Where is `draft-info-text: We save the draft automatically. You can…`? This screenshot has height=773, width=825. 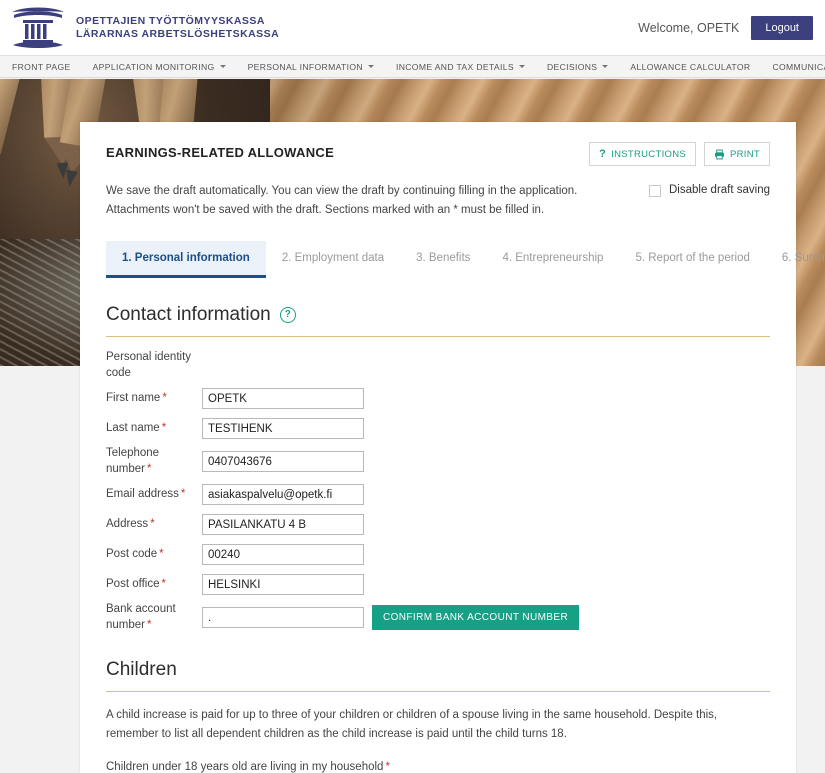
draft-info-text: We save the draft automatically. You can… is located at coordinates (342, 200).